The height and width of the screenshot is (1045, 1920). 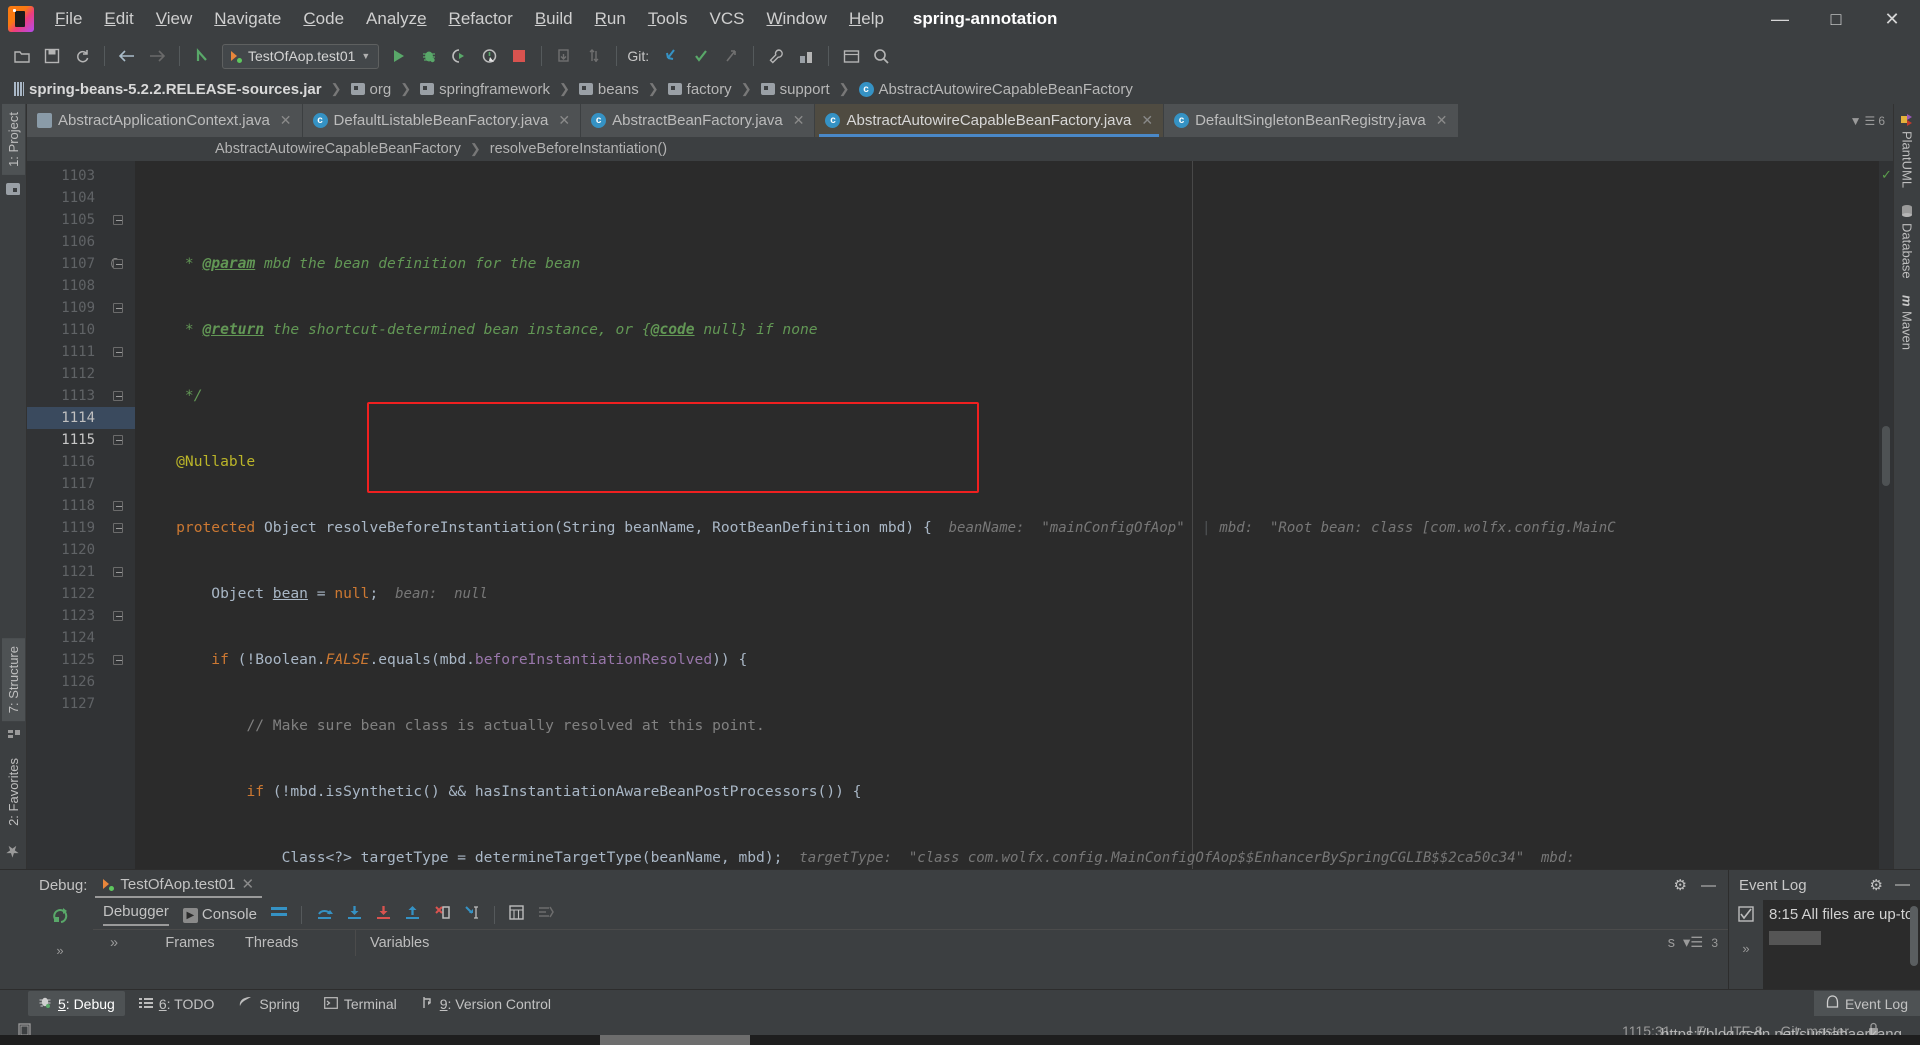 I want to click on menu-help: Help, so click(x=866, y=19).